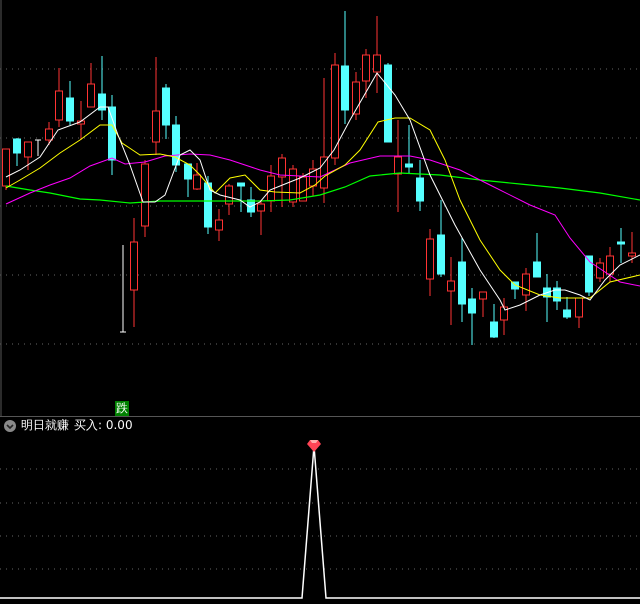  I want to click on indicator-name: 明日就赚, so click(45, 425).